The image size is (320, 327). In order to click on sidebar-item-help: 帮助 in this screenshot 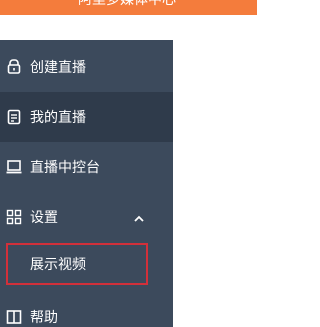, I will do `click(86, 309)`.